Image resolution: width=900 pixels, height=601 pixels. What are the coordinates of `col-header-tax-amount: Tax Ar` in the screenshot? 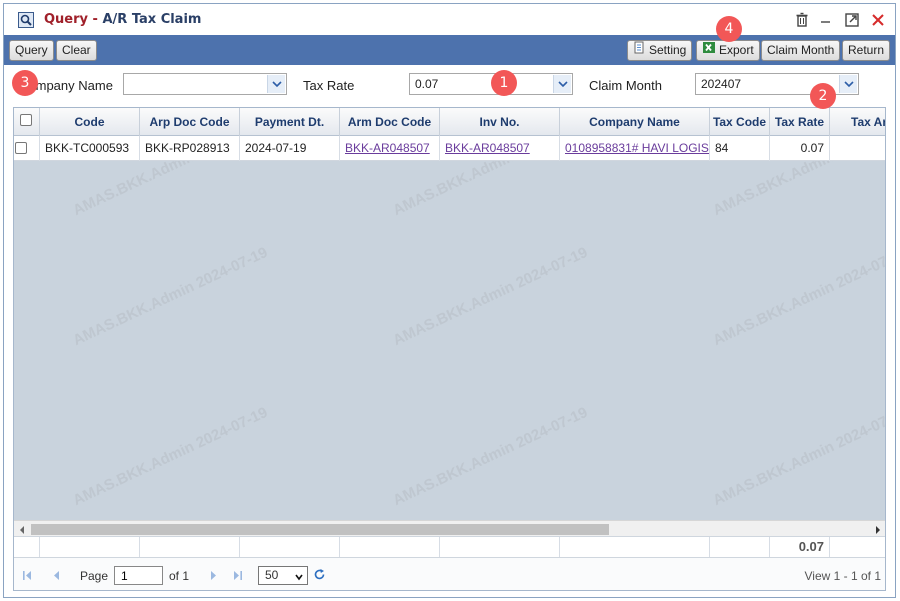 It's located at (857, 122).